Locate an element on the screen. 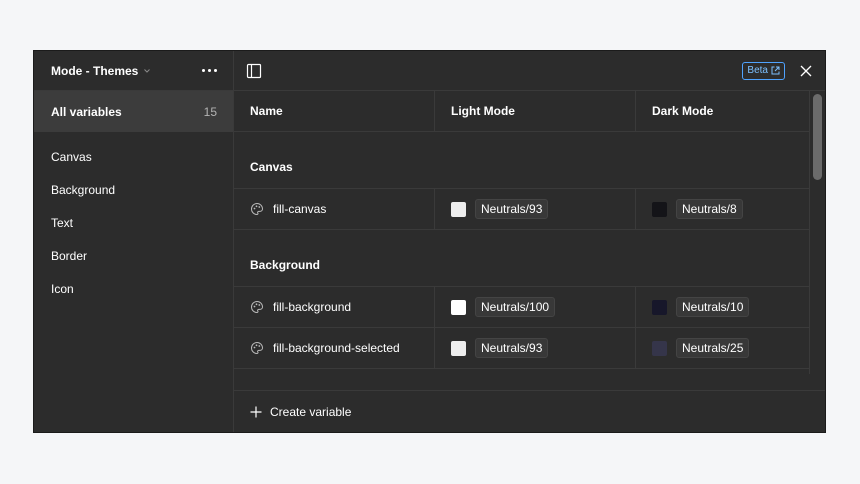 The height and width of the screenshot is (484, 860). create-variable-label: Create variable is located at coordinates (311, 411).